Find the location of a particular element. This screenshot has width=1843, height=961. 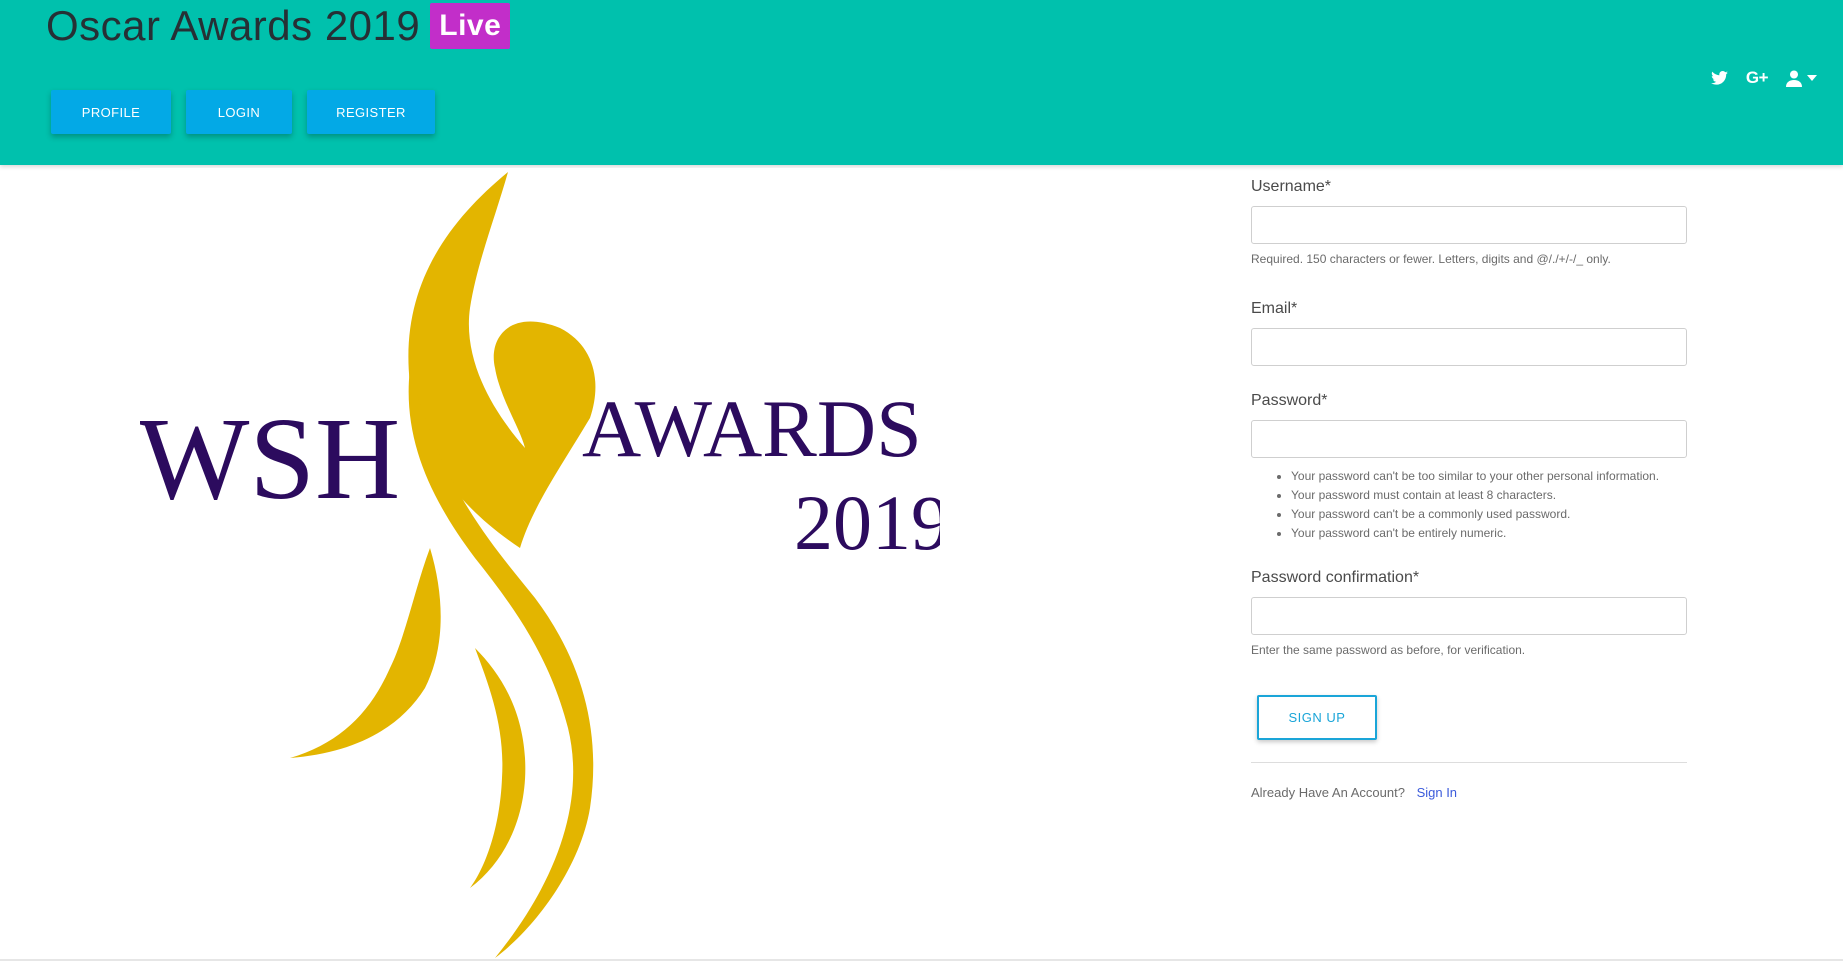

password-confirmation-input is located at coordinates (1469, 616).